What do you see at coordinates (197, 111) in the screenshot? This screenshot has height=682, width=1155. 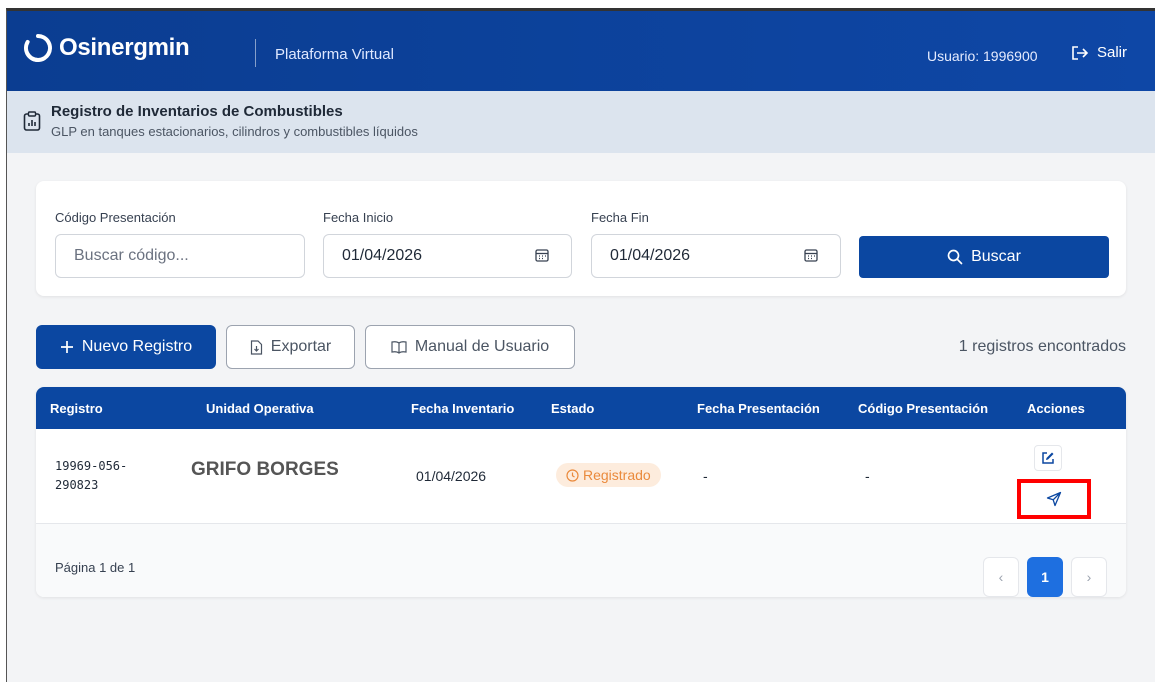 I see `page-title: Registro de Inventarios de Combustibles` at bounding box center [197, 111].